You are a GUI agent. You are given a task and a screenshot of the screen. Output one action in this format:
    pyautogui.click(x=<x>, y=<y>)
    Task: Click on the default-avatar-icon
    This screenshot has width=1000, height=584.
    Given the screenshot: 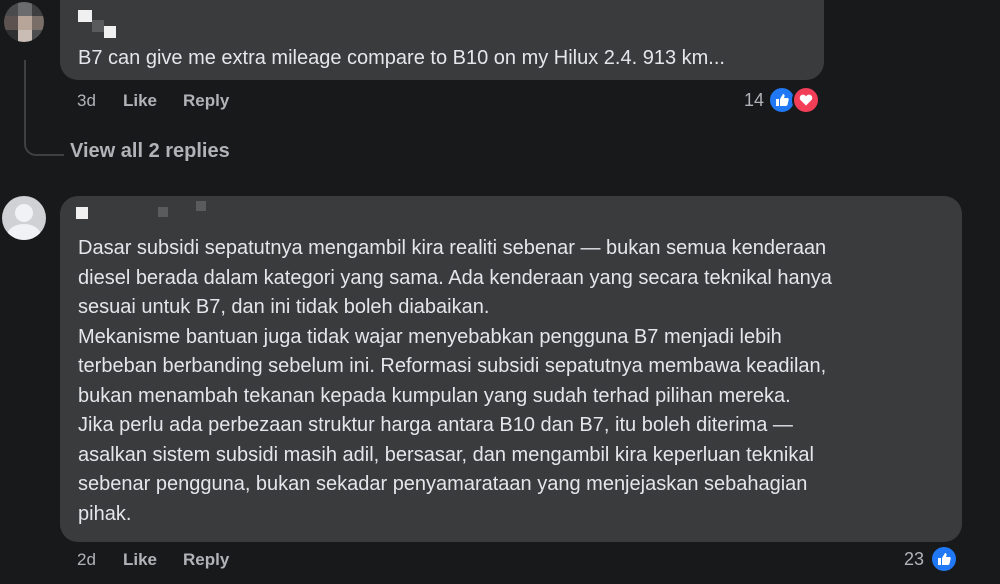 What is the action you would take?
    pyautogui.click(x=24, y=218)
    